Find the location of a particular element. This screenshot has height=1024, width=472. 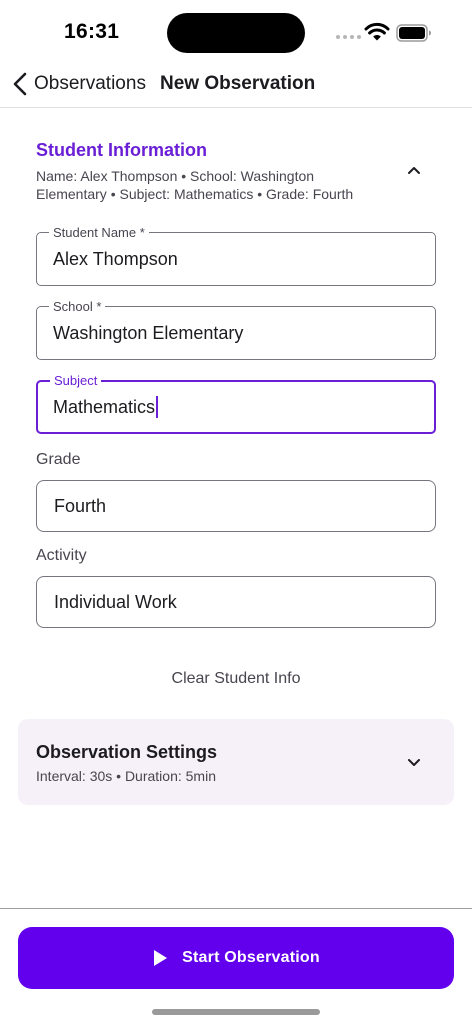

field-value: Mathematics is located at coordinates (104, 406).